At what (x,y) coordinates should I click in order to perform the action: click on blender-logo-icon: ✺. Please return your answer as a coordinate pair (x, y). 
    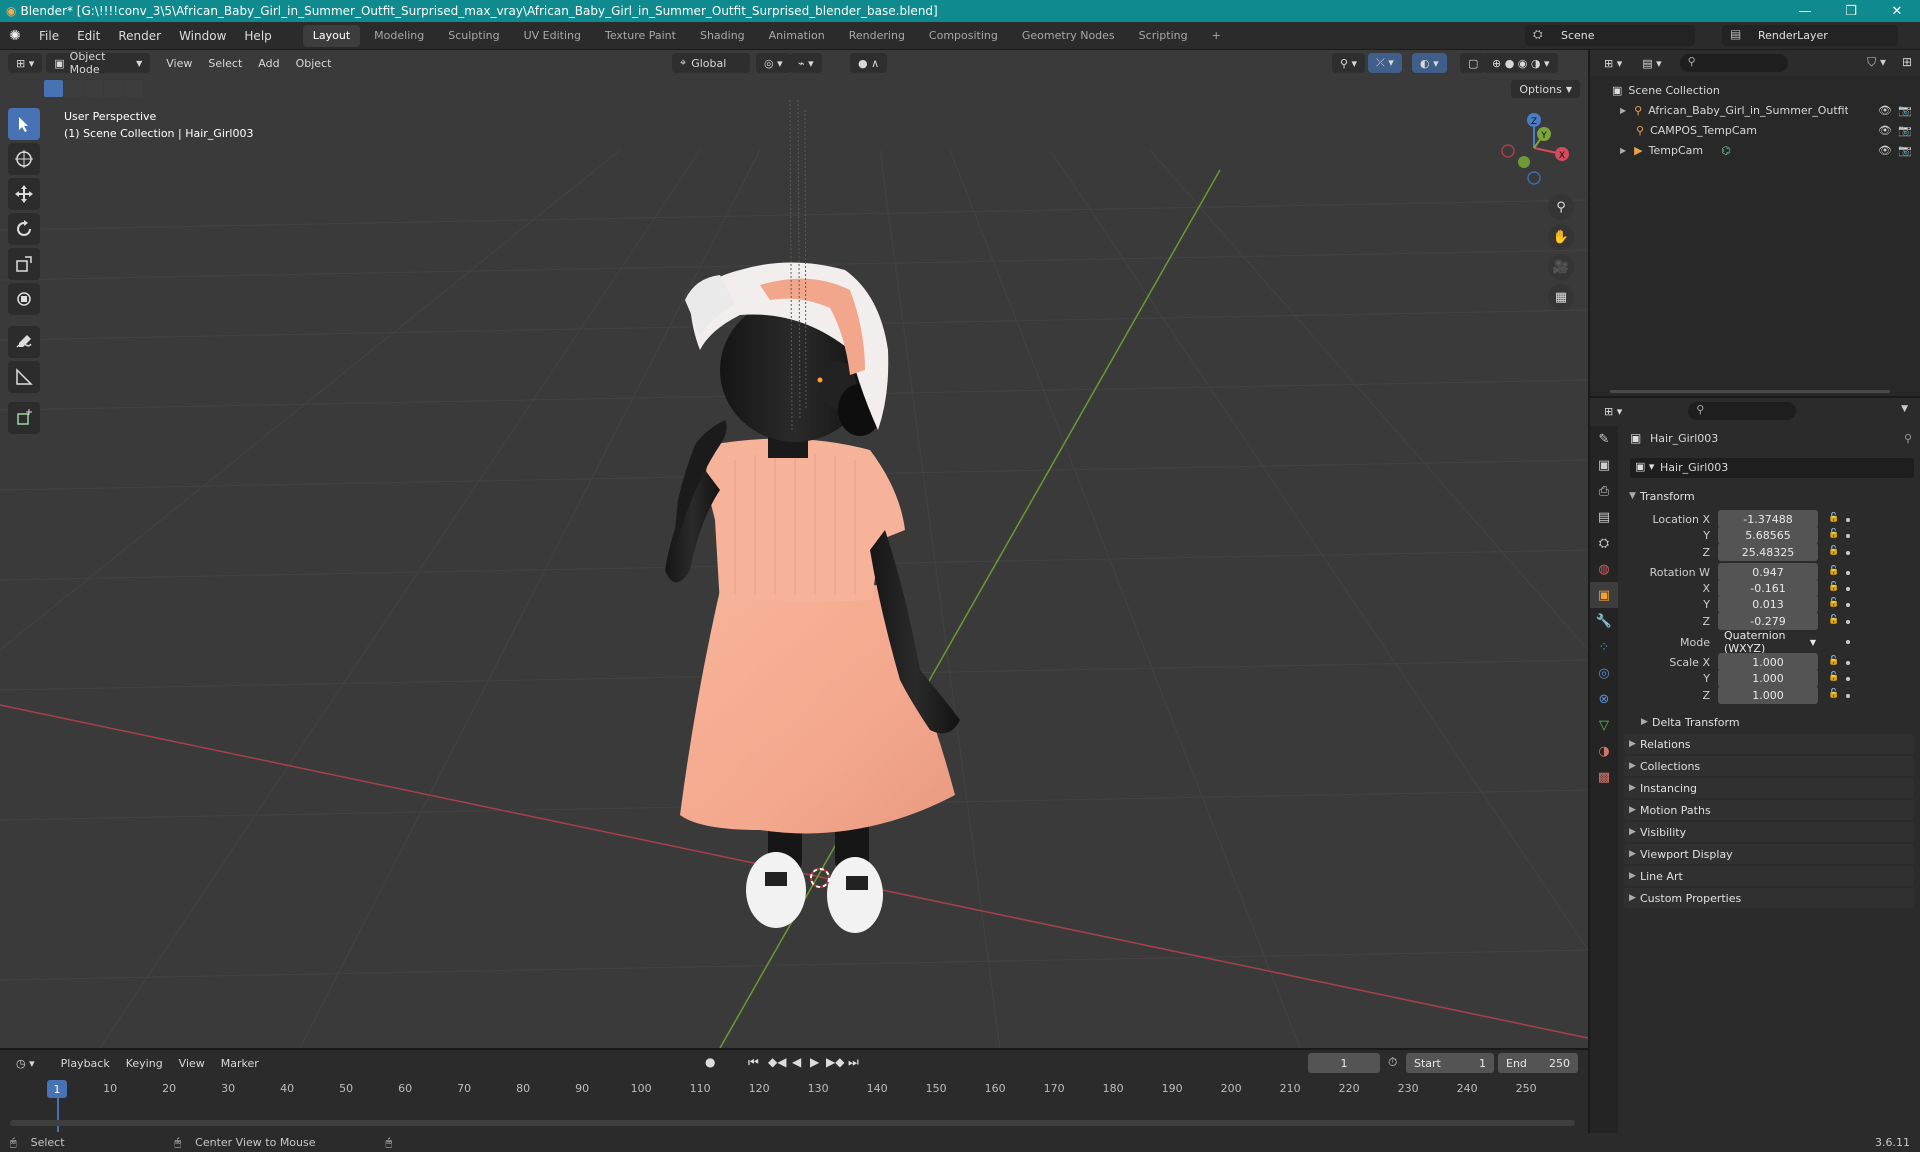
    Looking at the image, I should click on (15, 36).